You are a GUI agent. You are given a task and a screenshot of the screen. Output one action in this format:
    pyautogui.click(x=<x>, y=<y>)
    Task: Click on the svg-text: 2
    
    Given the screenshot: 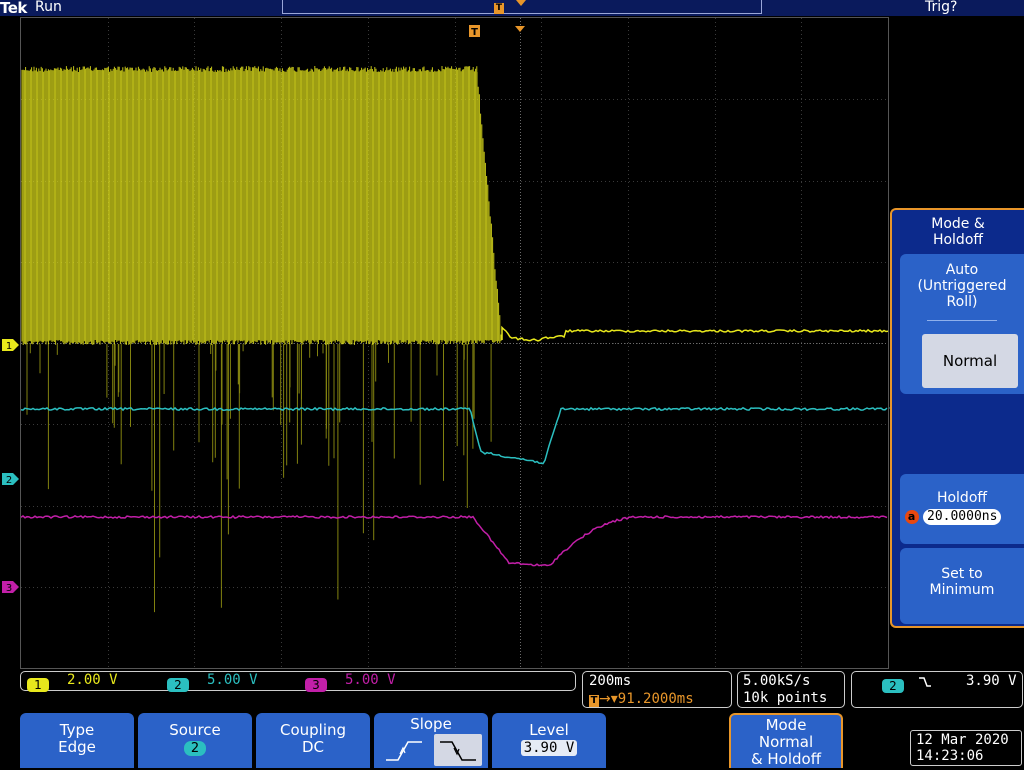 What is the action you would take?
    pyautogui.click(x=9, y=480)
    